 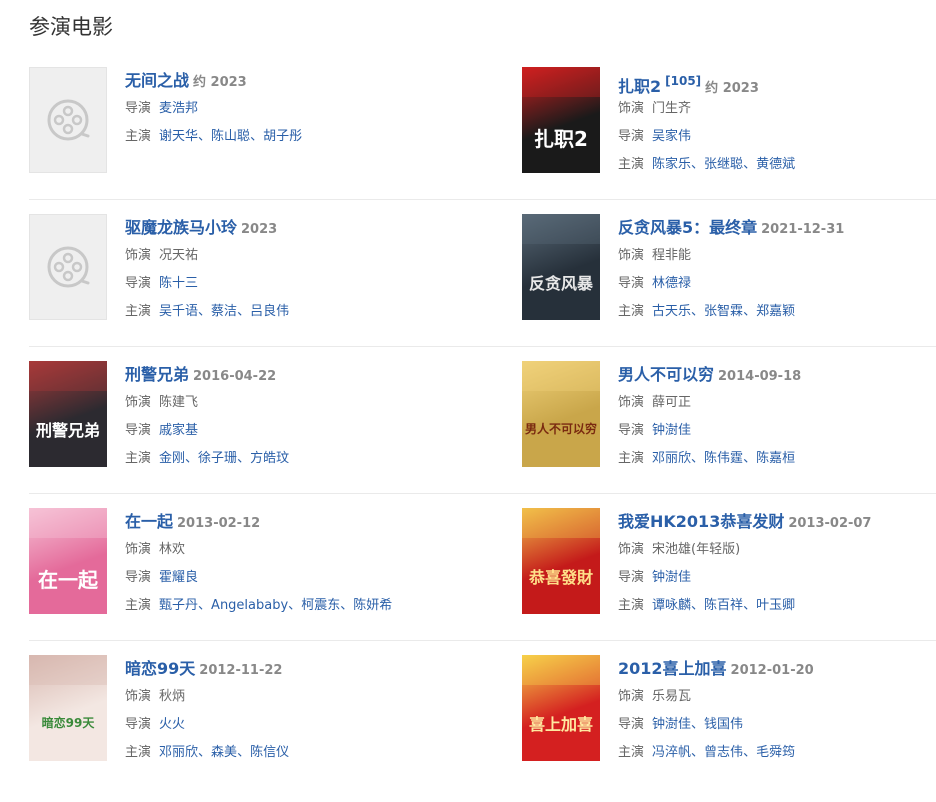 I want to click on cast-link: 冯淬帆, so click(x=671, y=752).